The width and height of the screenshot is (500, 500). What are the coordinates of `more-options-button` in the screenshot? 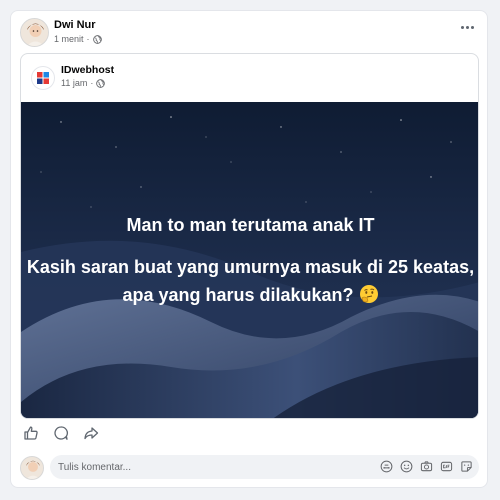 It's located at (467, 27).